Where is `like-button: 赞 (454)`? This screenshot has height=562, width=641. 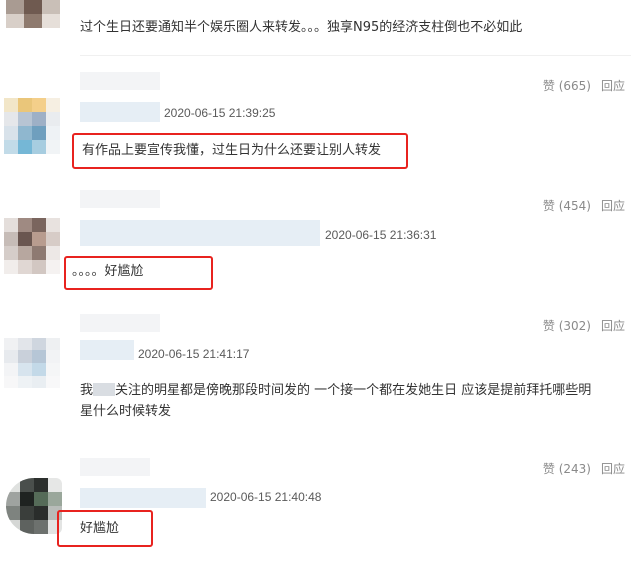
like-button: 赞 (454) is located at coordinates (567, 206).